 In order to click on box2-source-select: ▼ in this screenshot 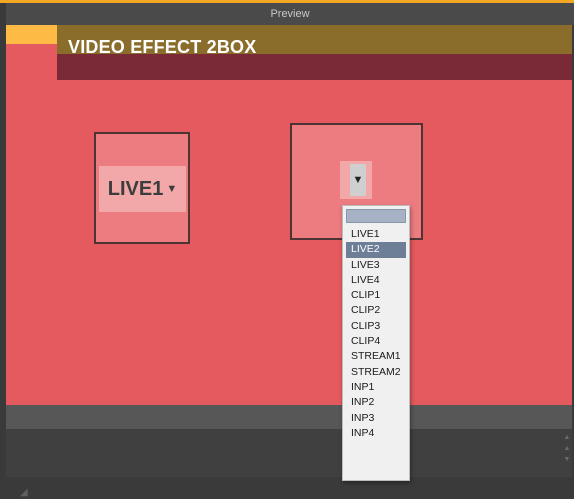, I will do `click(356, 180)`.